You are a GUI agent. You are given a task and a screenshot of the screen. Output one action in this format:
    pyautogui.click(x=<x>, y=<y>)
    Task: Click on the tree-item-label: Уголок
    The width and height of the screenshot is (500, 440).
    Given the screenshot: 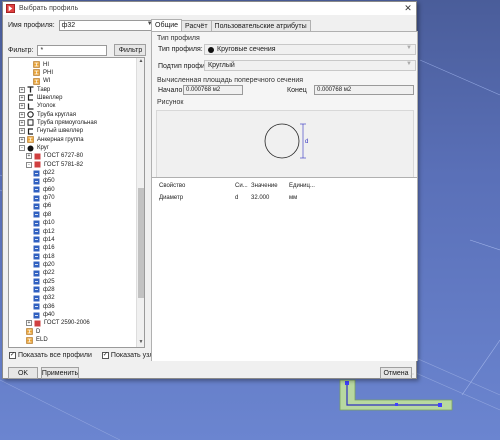 What is the action you would take?
    pyautogui.click(x=46, y=106)
    